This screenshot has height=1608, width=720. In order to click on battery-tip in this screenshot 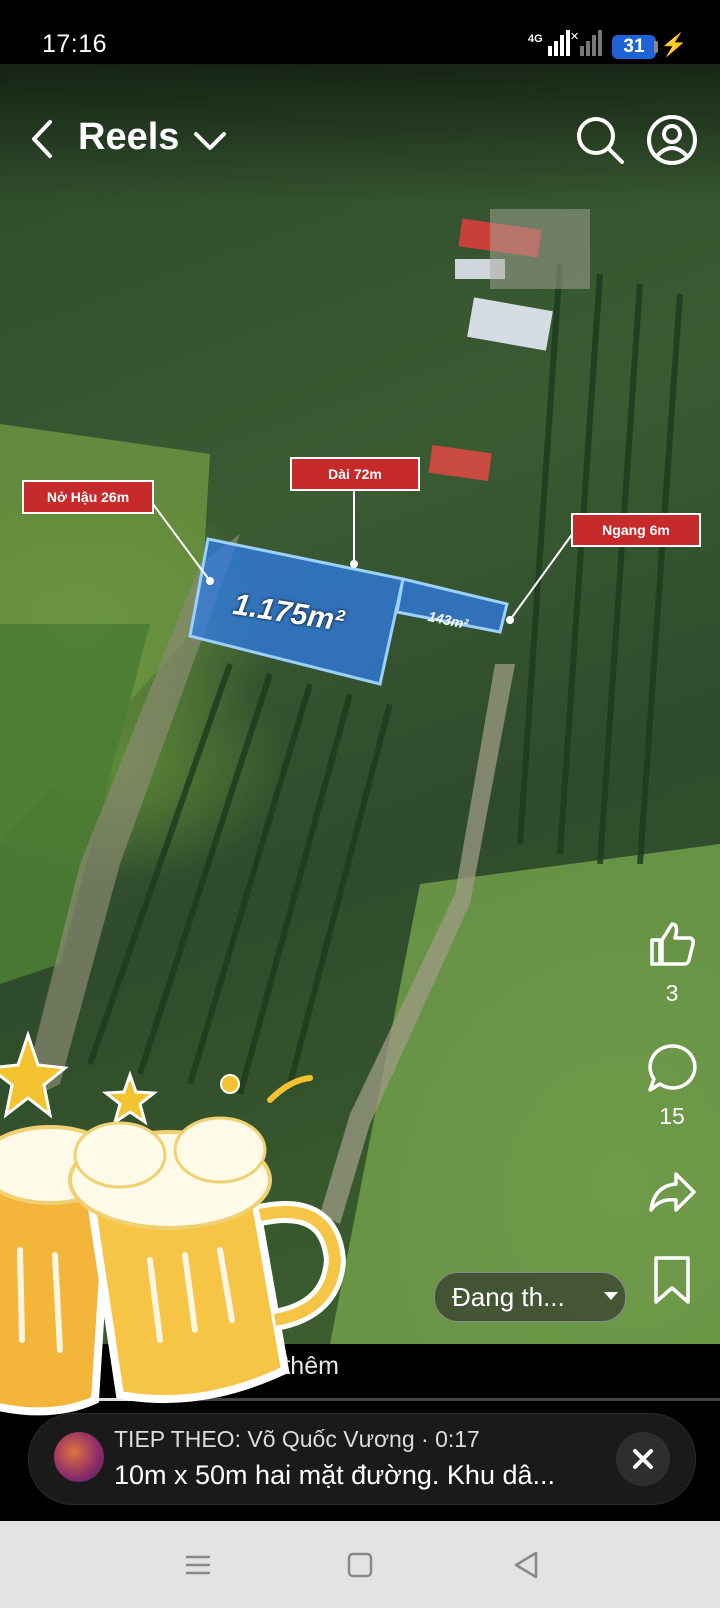, I will do `click(656, 47)`.